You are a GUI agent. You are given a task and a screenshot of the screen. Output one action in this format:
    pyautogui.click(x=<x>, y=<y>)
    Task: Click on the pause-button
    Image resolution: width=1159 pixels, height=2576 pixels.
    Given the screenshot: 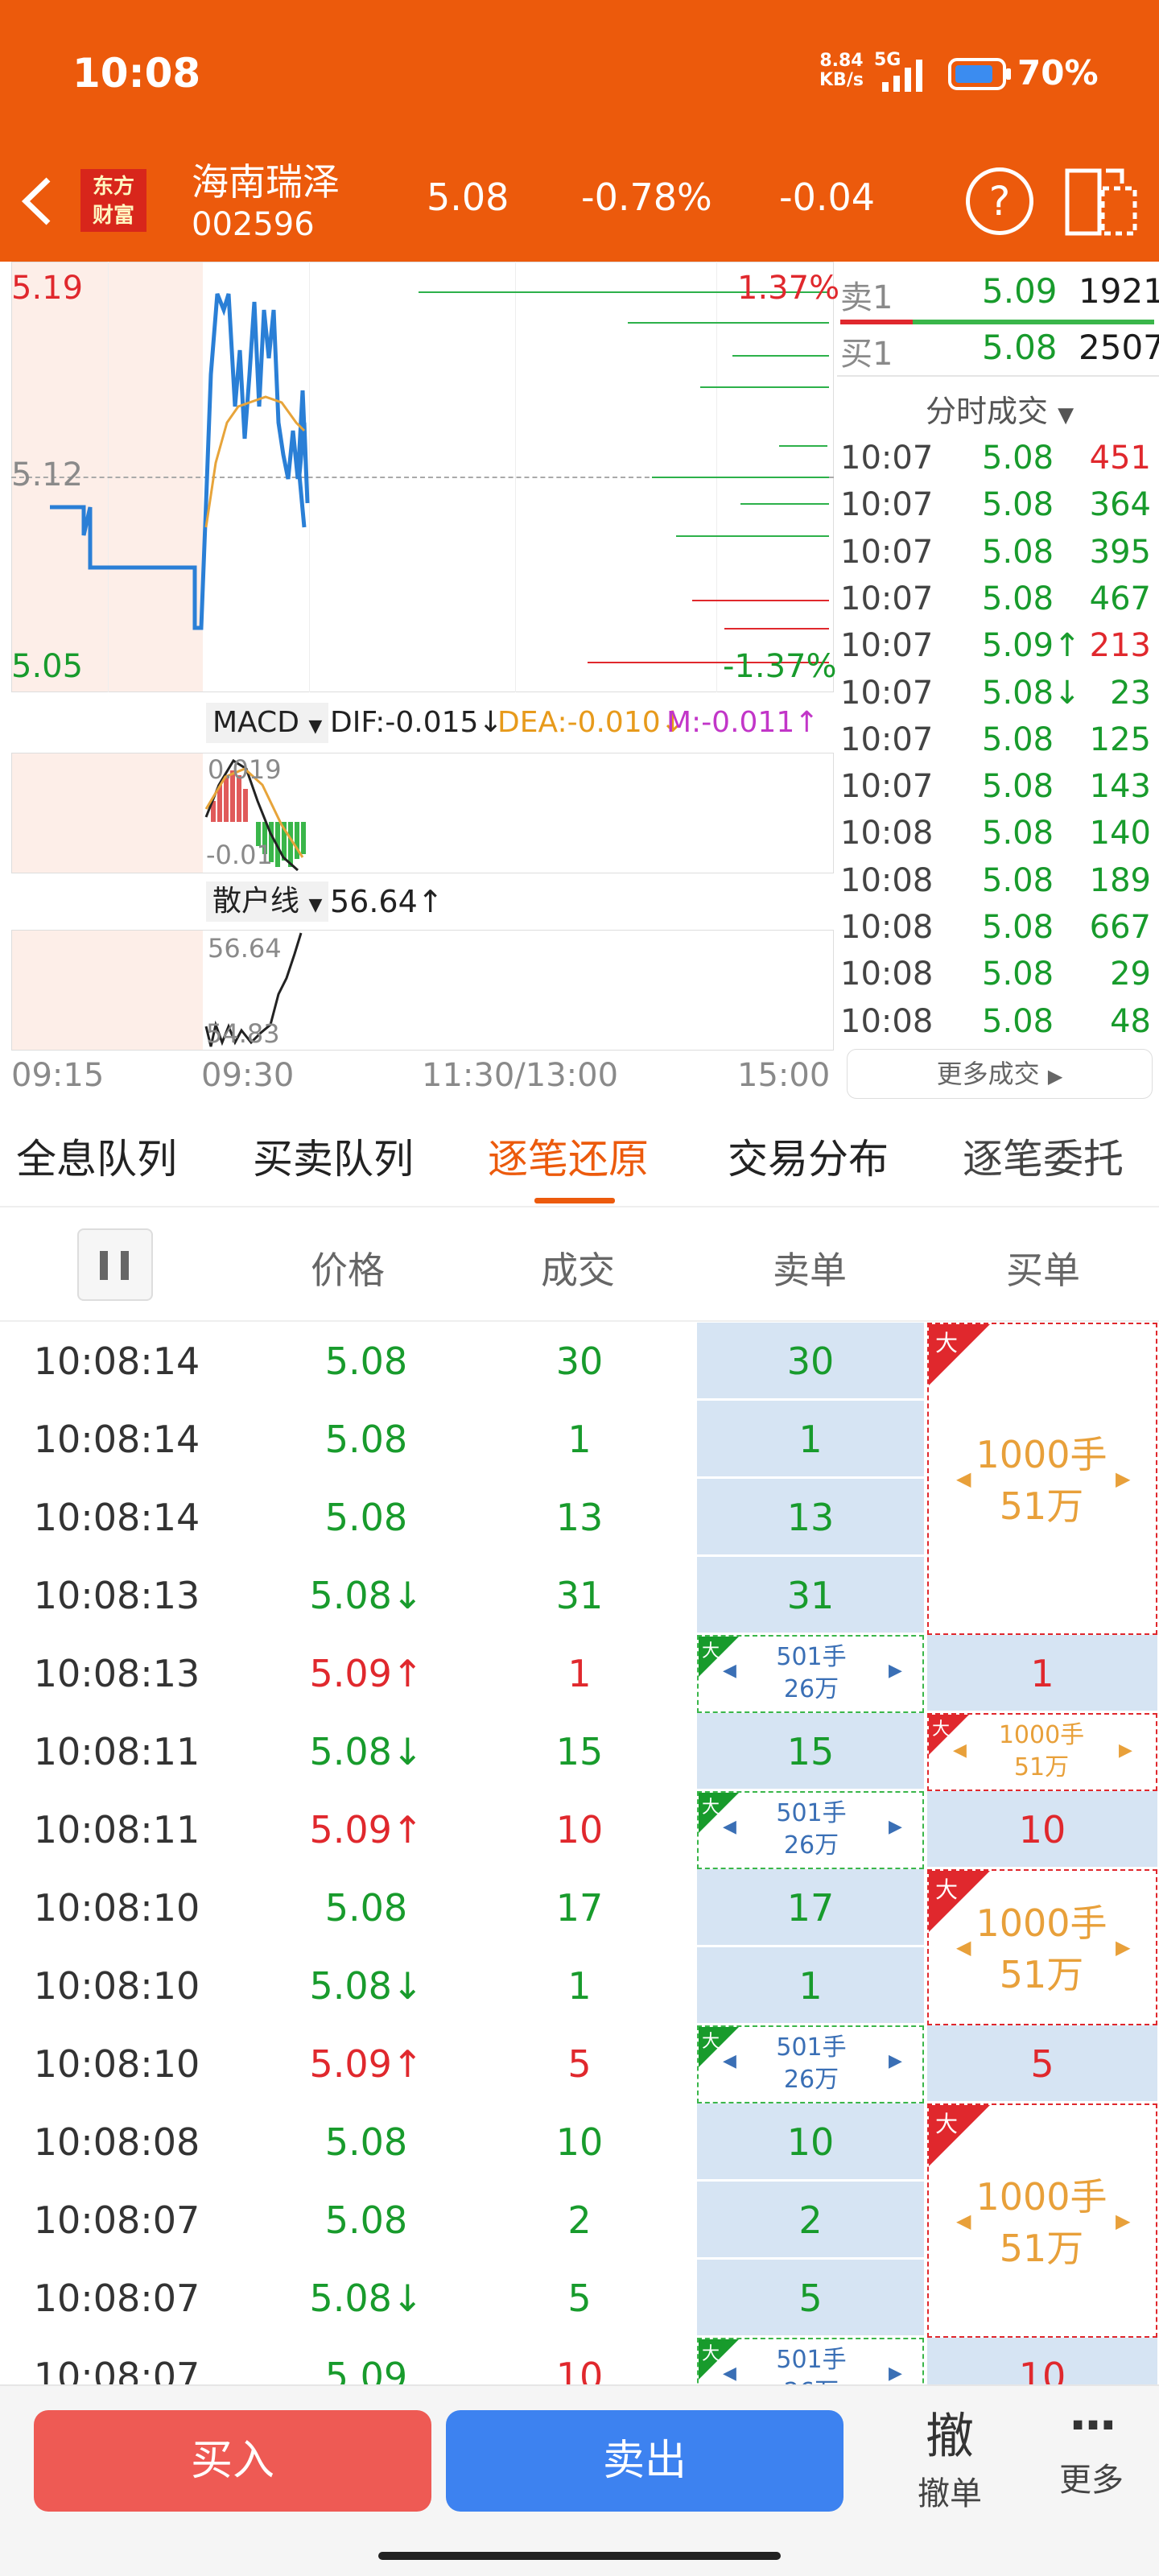 What is the action you would take?
    pyautogui.click(x=115, y=1264)
    